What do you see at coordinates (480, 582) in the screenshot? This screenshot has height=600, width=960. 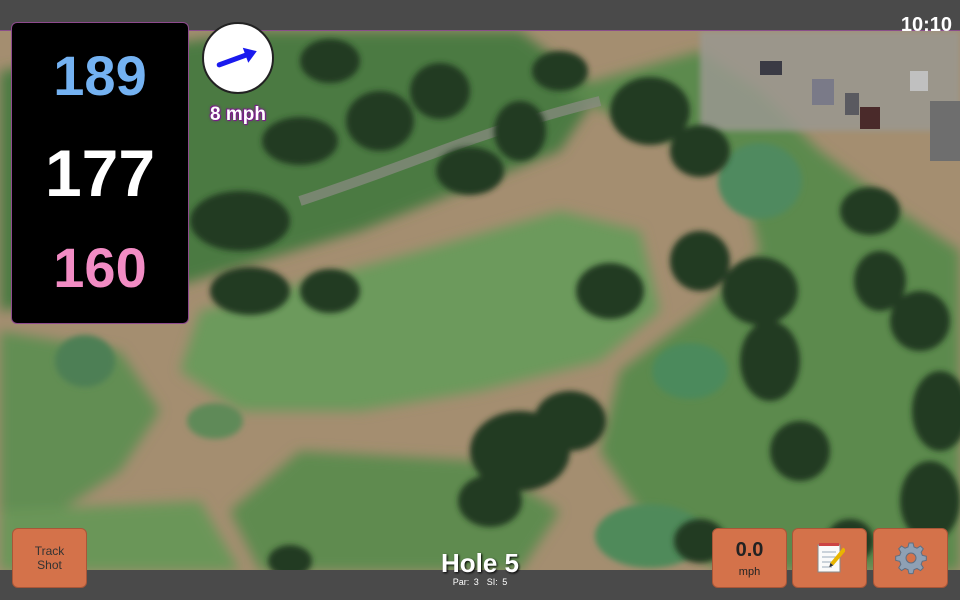 I see `hole-details: Par: 3 SI: 5` at bounding box center [480, 582].